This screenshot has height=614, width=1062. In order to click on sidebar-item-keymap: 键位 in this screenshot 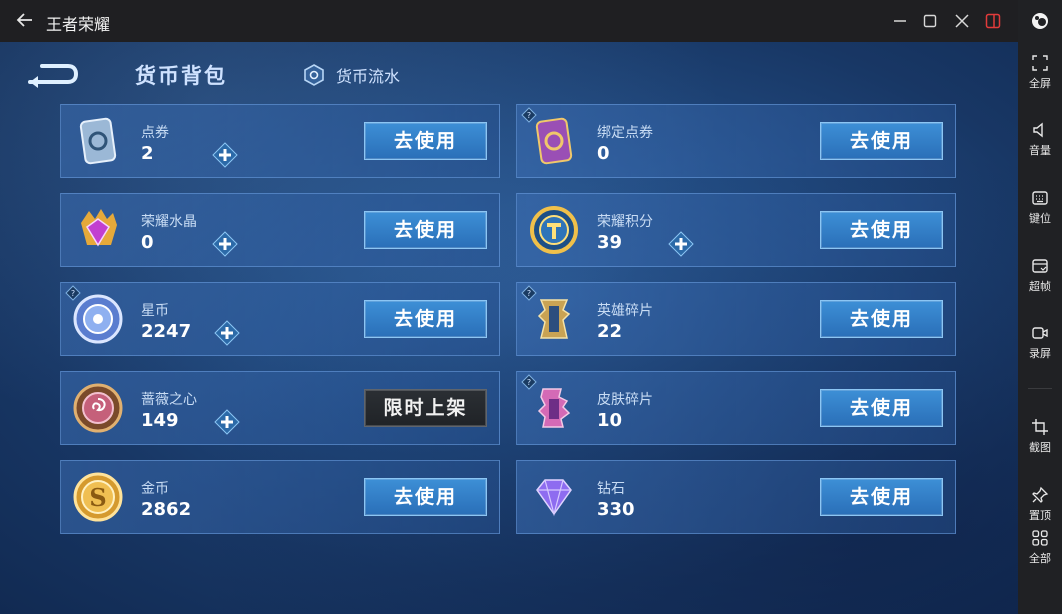, I will do `click(1040, 207)`.